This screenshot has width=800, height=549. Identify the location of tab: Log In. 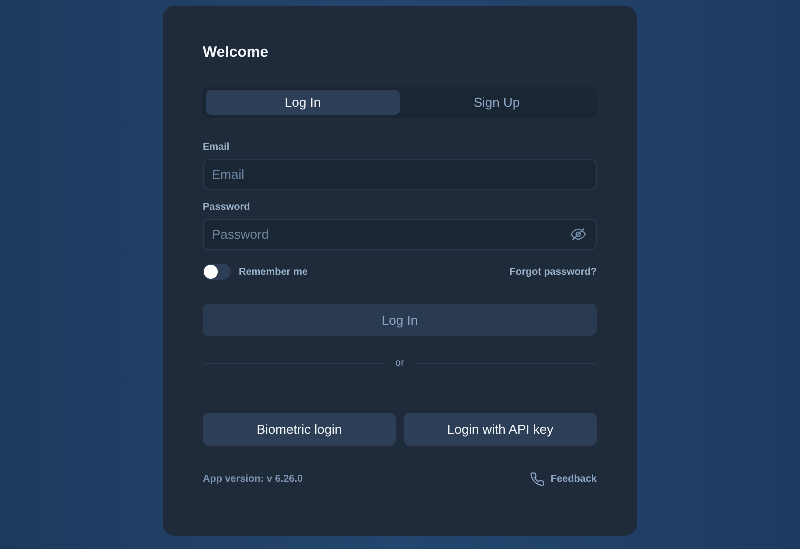
(303, 102).